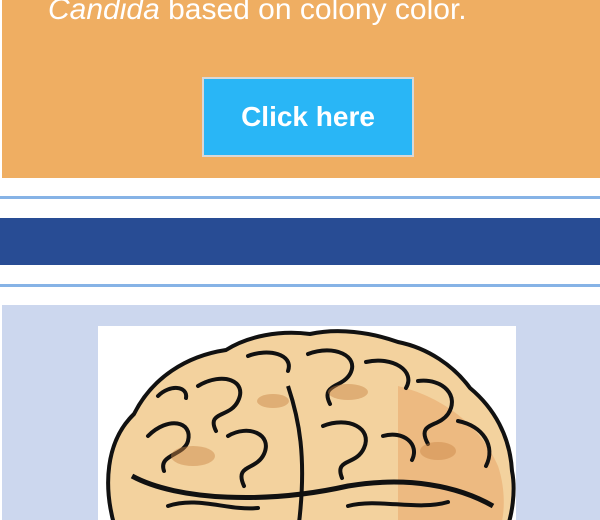 The image size is (600, 520). What do you see at coordinates (313, 13) in the screenshot?
I see `promo-text-rest: based on colony color.` at bounding box center [313, 13].